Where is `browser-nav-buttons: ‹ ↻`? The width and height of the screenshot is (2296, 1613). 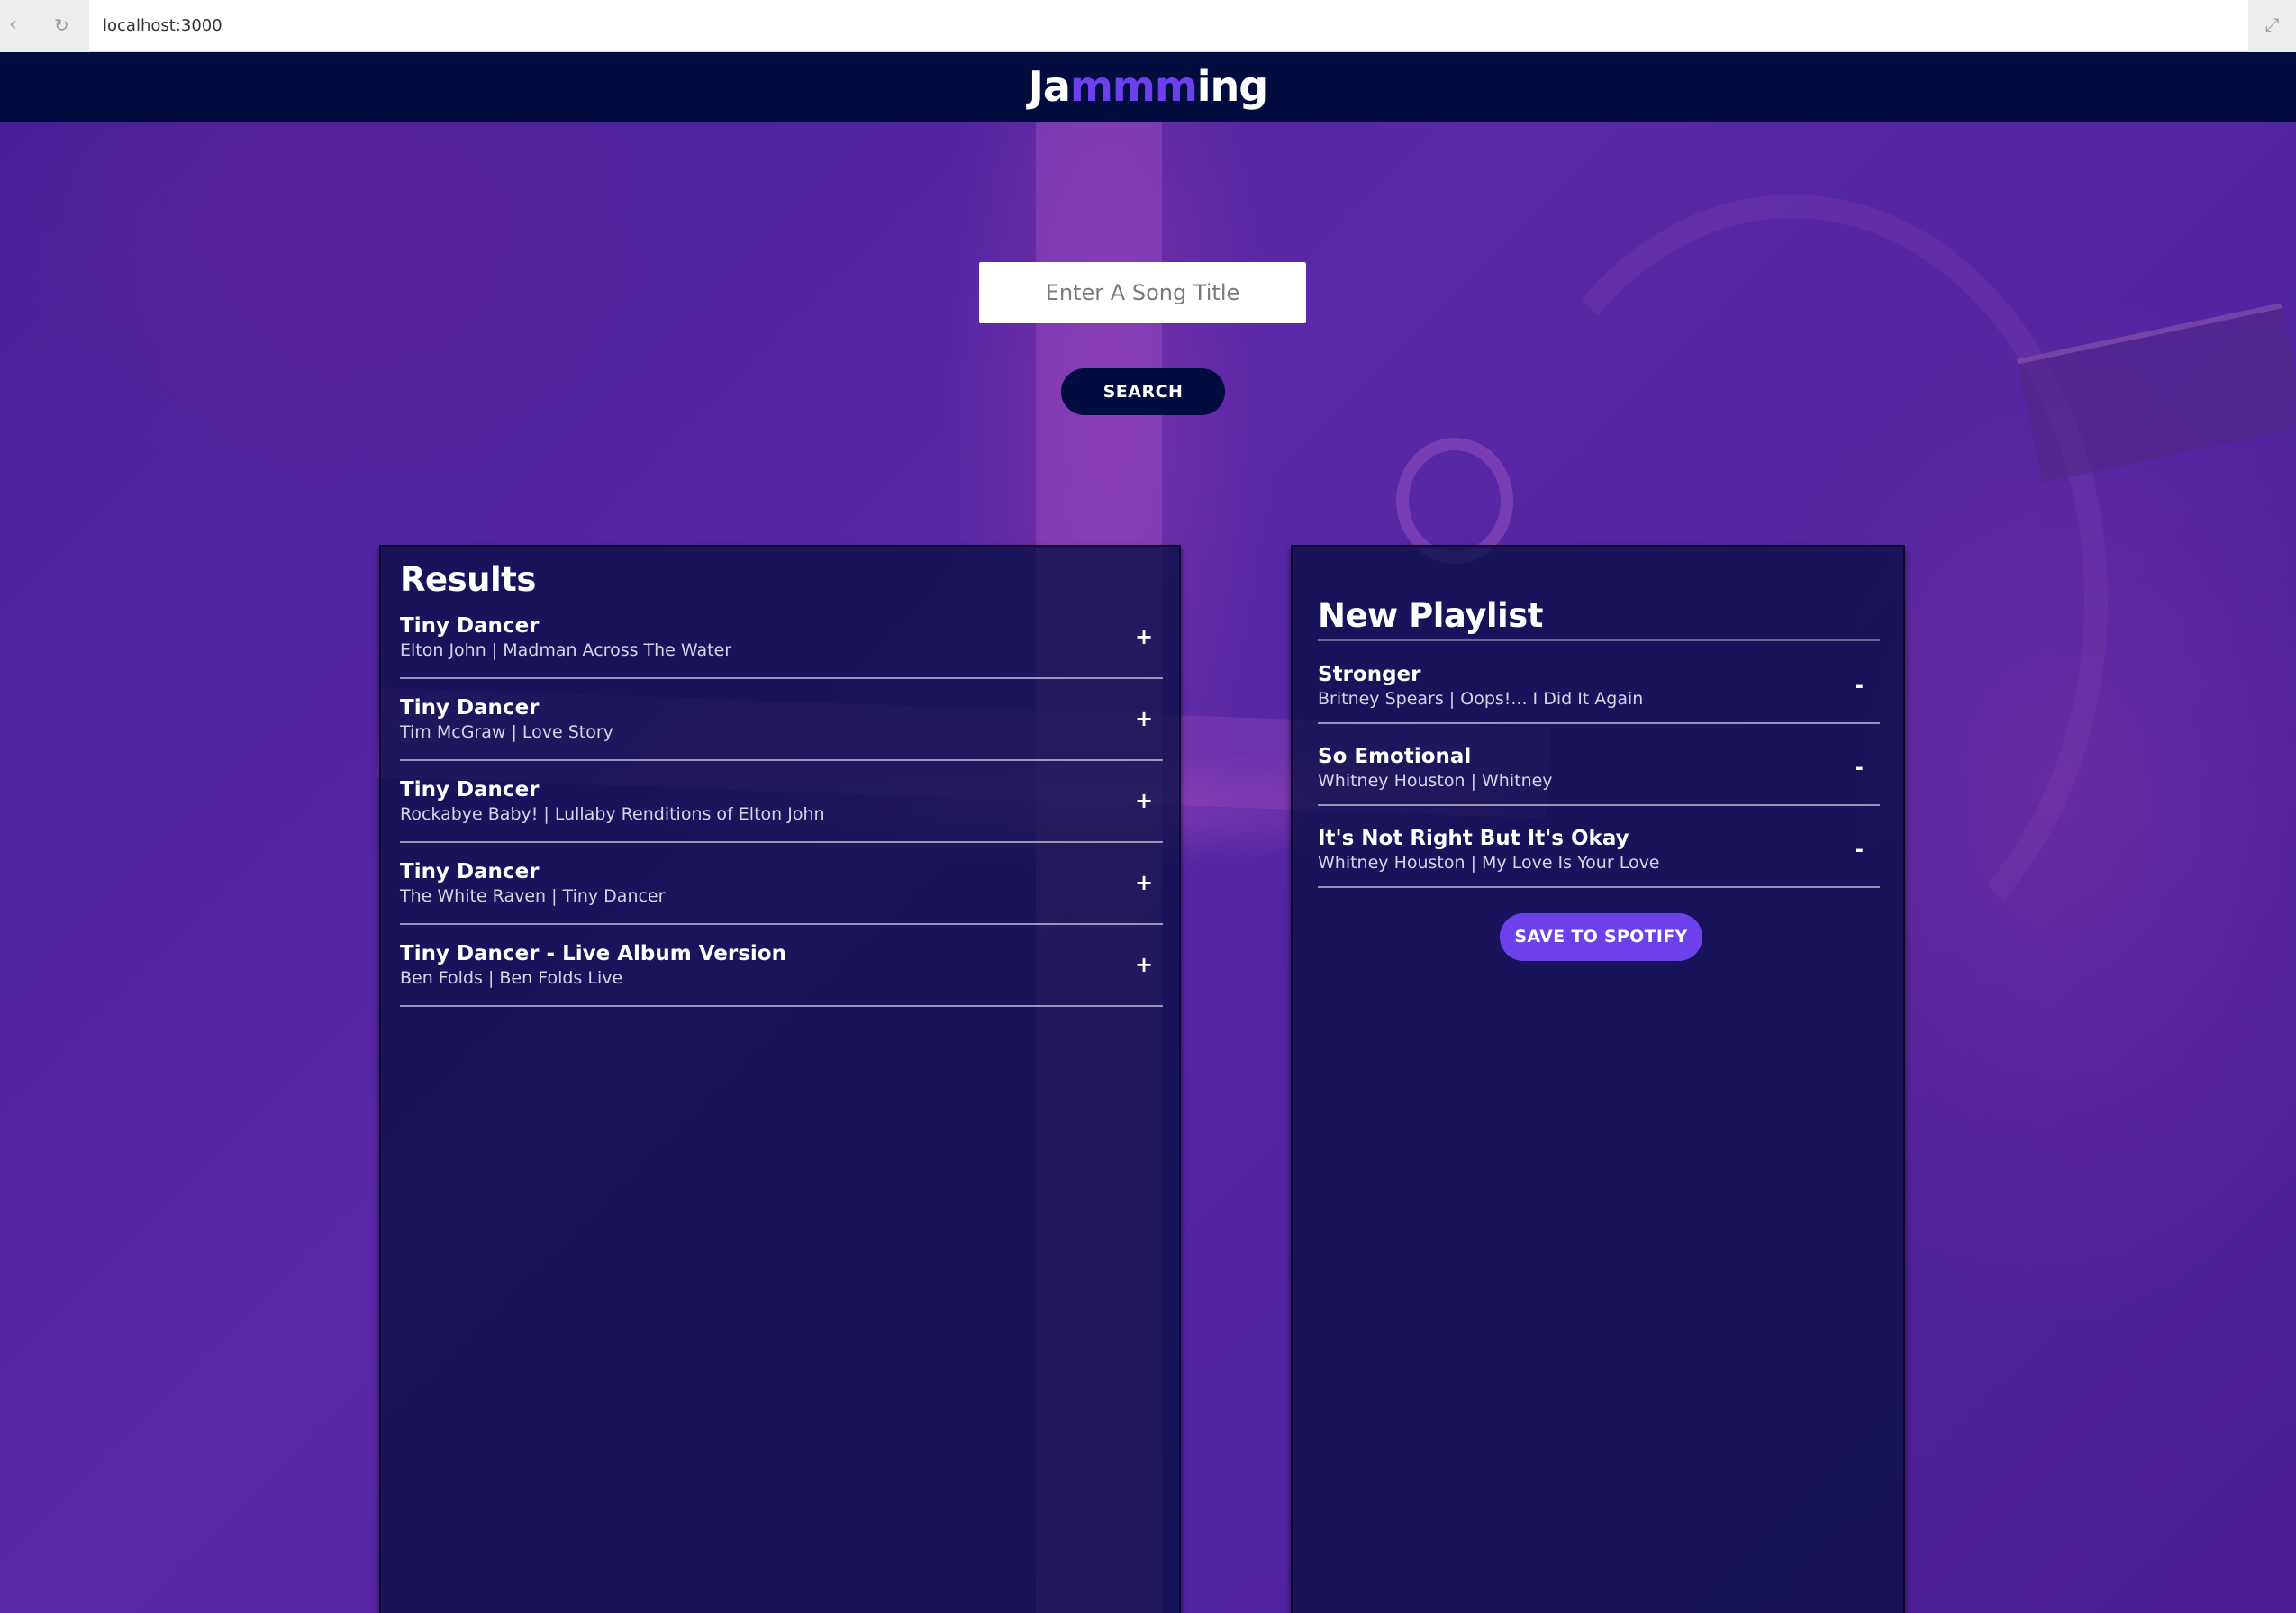 browser-nav-buttons: ‹ ↻ is located at coordinates (44, 26).